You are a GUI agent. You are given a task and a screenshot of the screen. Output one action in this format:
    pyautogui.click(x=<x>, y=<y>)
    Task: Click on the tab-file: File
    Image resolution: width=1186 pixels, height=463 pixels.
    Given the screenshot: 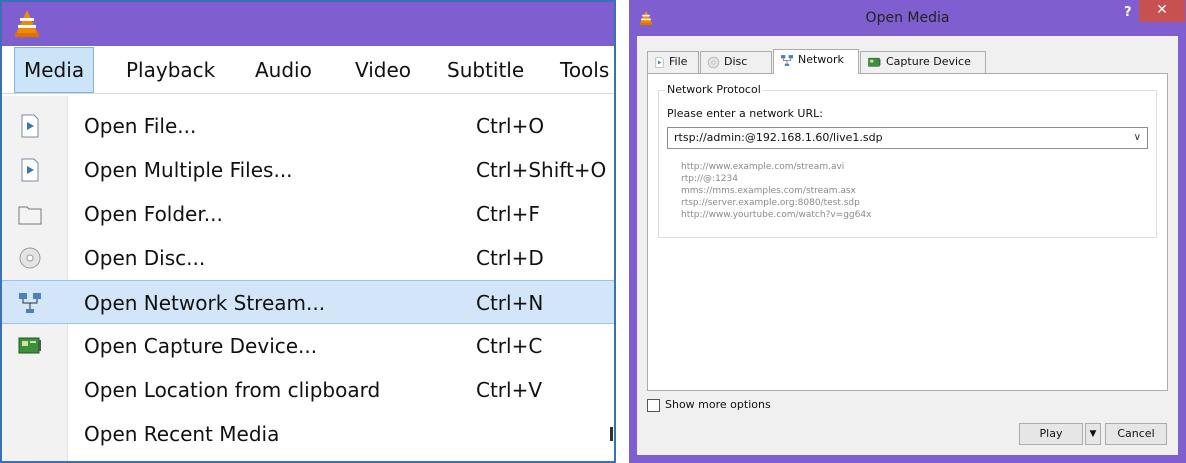 What is the action you would take?
    pyautogui.click(x=673, y=62)
    